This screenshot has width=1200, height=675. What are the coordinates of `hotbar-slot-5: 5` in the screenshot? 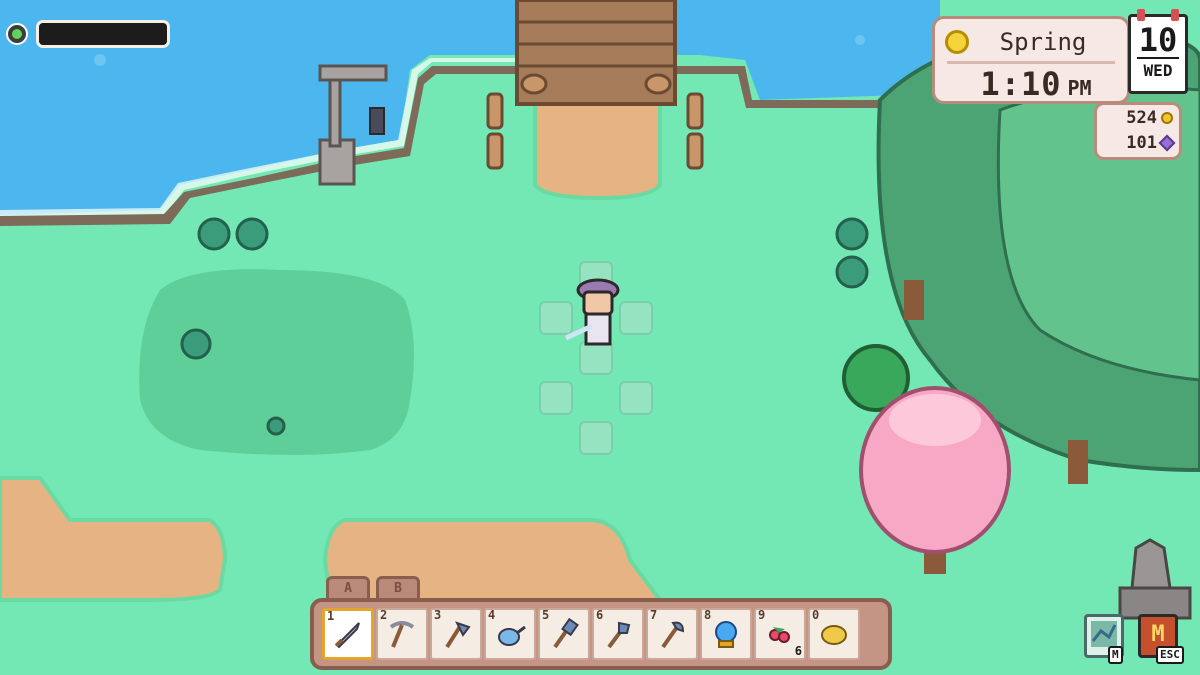 It's located at (564, 634).